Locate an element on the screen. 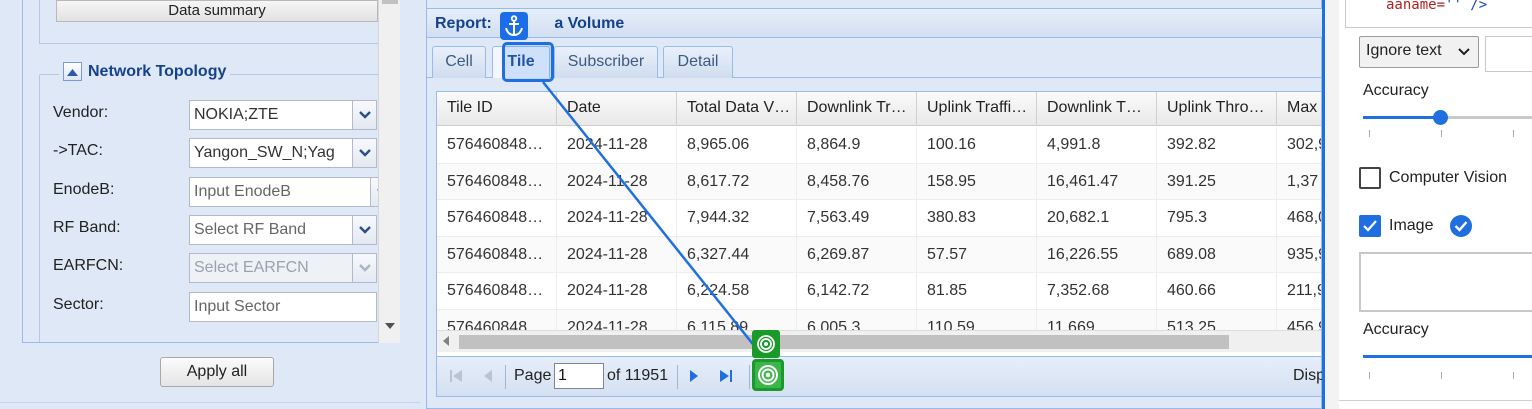  display-info: Disp is located at coordinates (1309, 375).